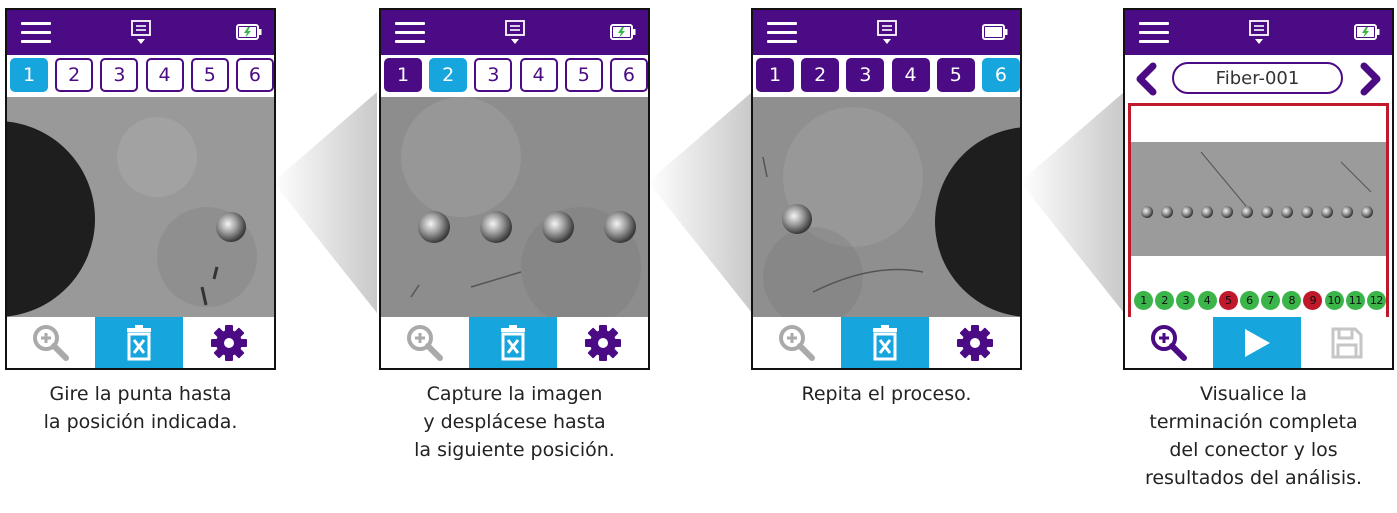  What do you see at coordinates (1253, 394) in the screenshot?
I see `caption-line: Visualice la` at bounding box center [1253, 394].